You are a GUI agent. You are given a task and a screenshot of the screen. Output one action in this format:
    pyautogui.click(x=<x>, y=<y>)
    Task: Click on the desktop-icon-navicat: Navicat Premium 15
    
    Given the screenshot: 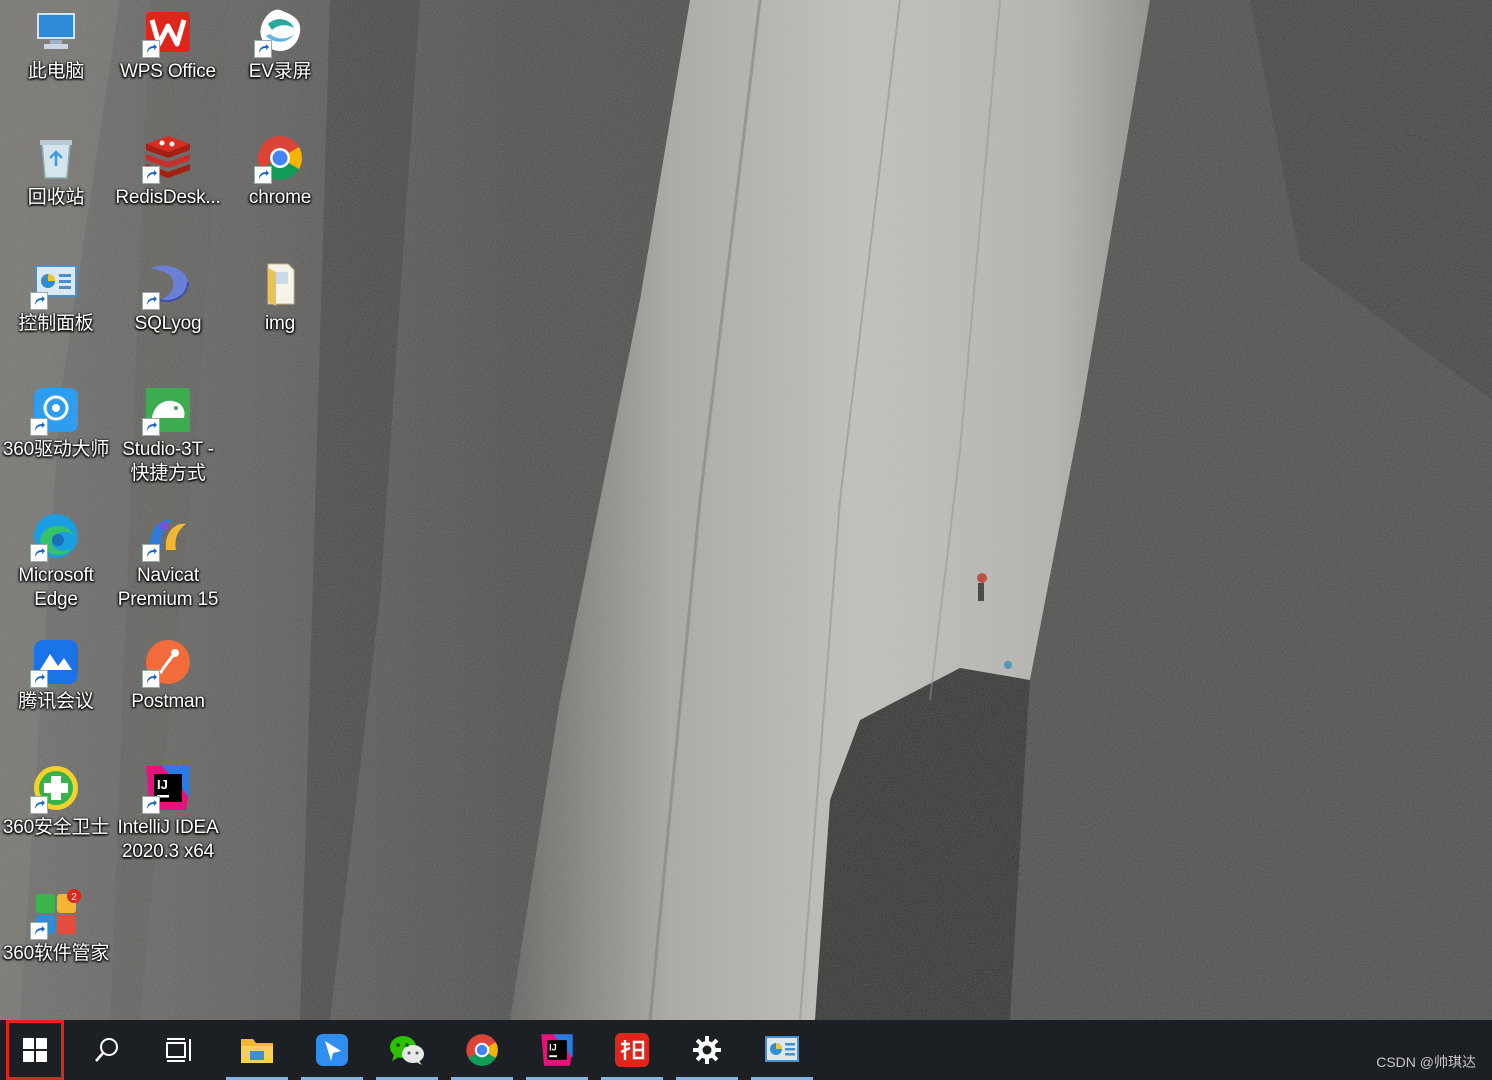 What is the action you would take?
    pyautogui.click(x=168, y=563)
    